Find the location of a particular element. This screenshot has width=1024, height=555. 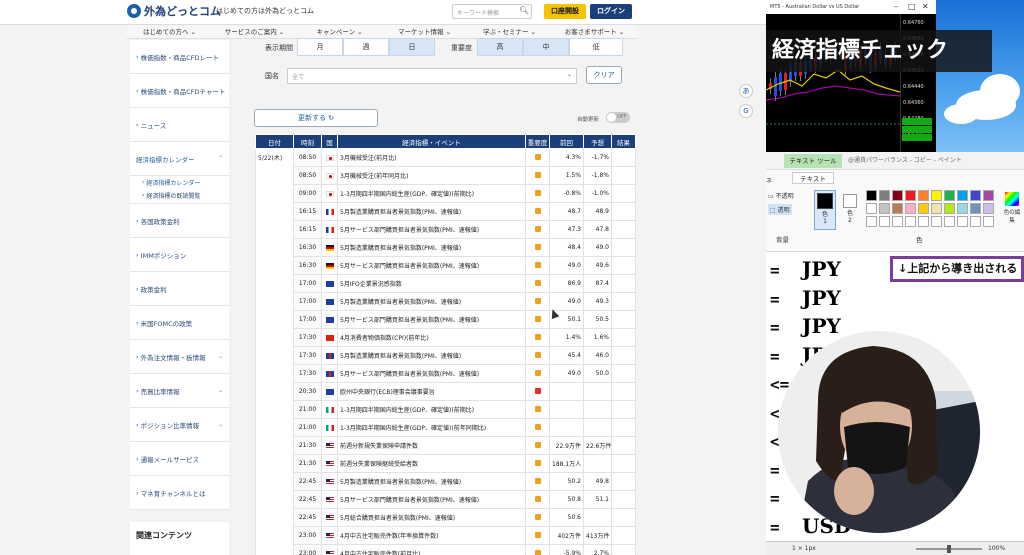

translate-icon: あ is located at coordinates (746, 91).